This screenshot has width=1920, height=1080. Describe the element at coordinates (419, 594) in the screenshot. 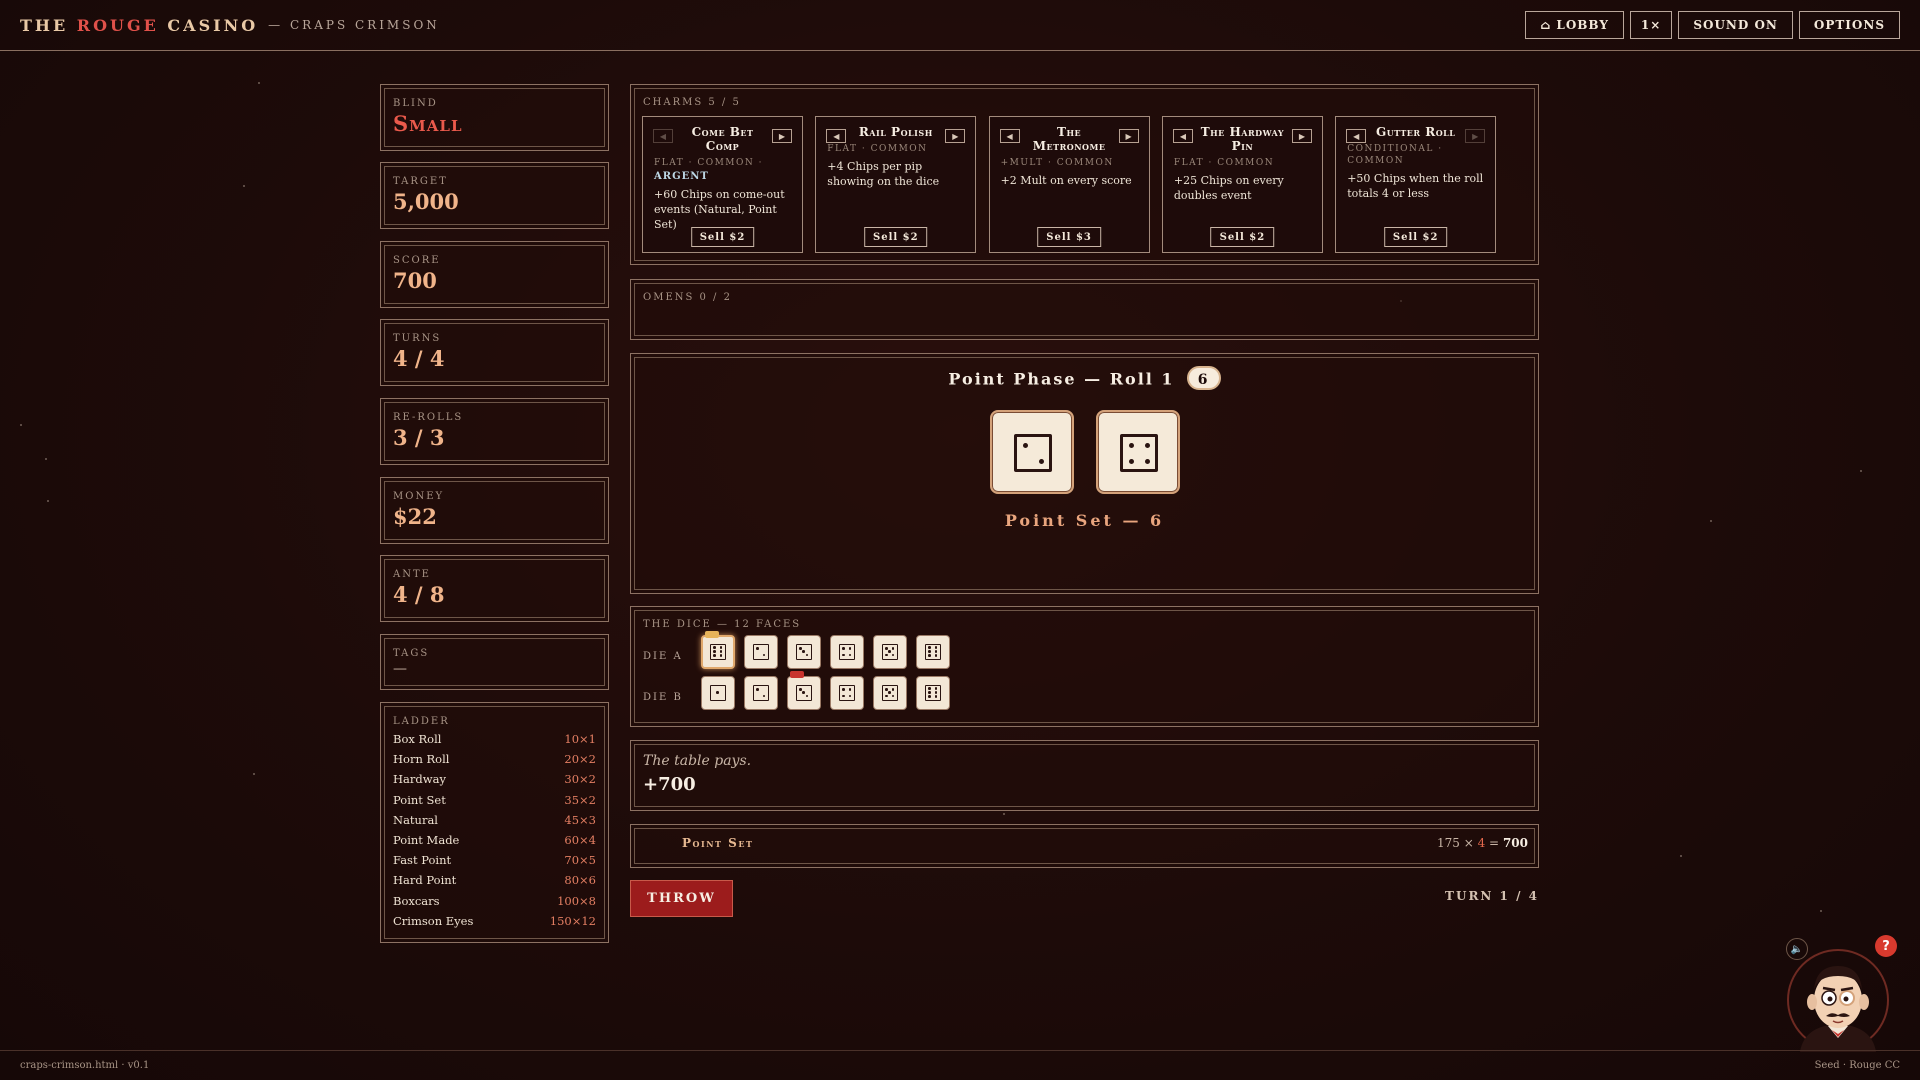

I see `ante-value: 4 / 8` at that location.